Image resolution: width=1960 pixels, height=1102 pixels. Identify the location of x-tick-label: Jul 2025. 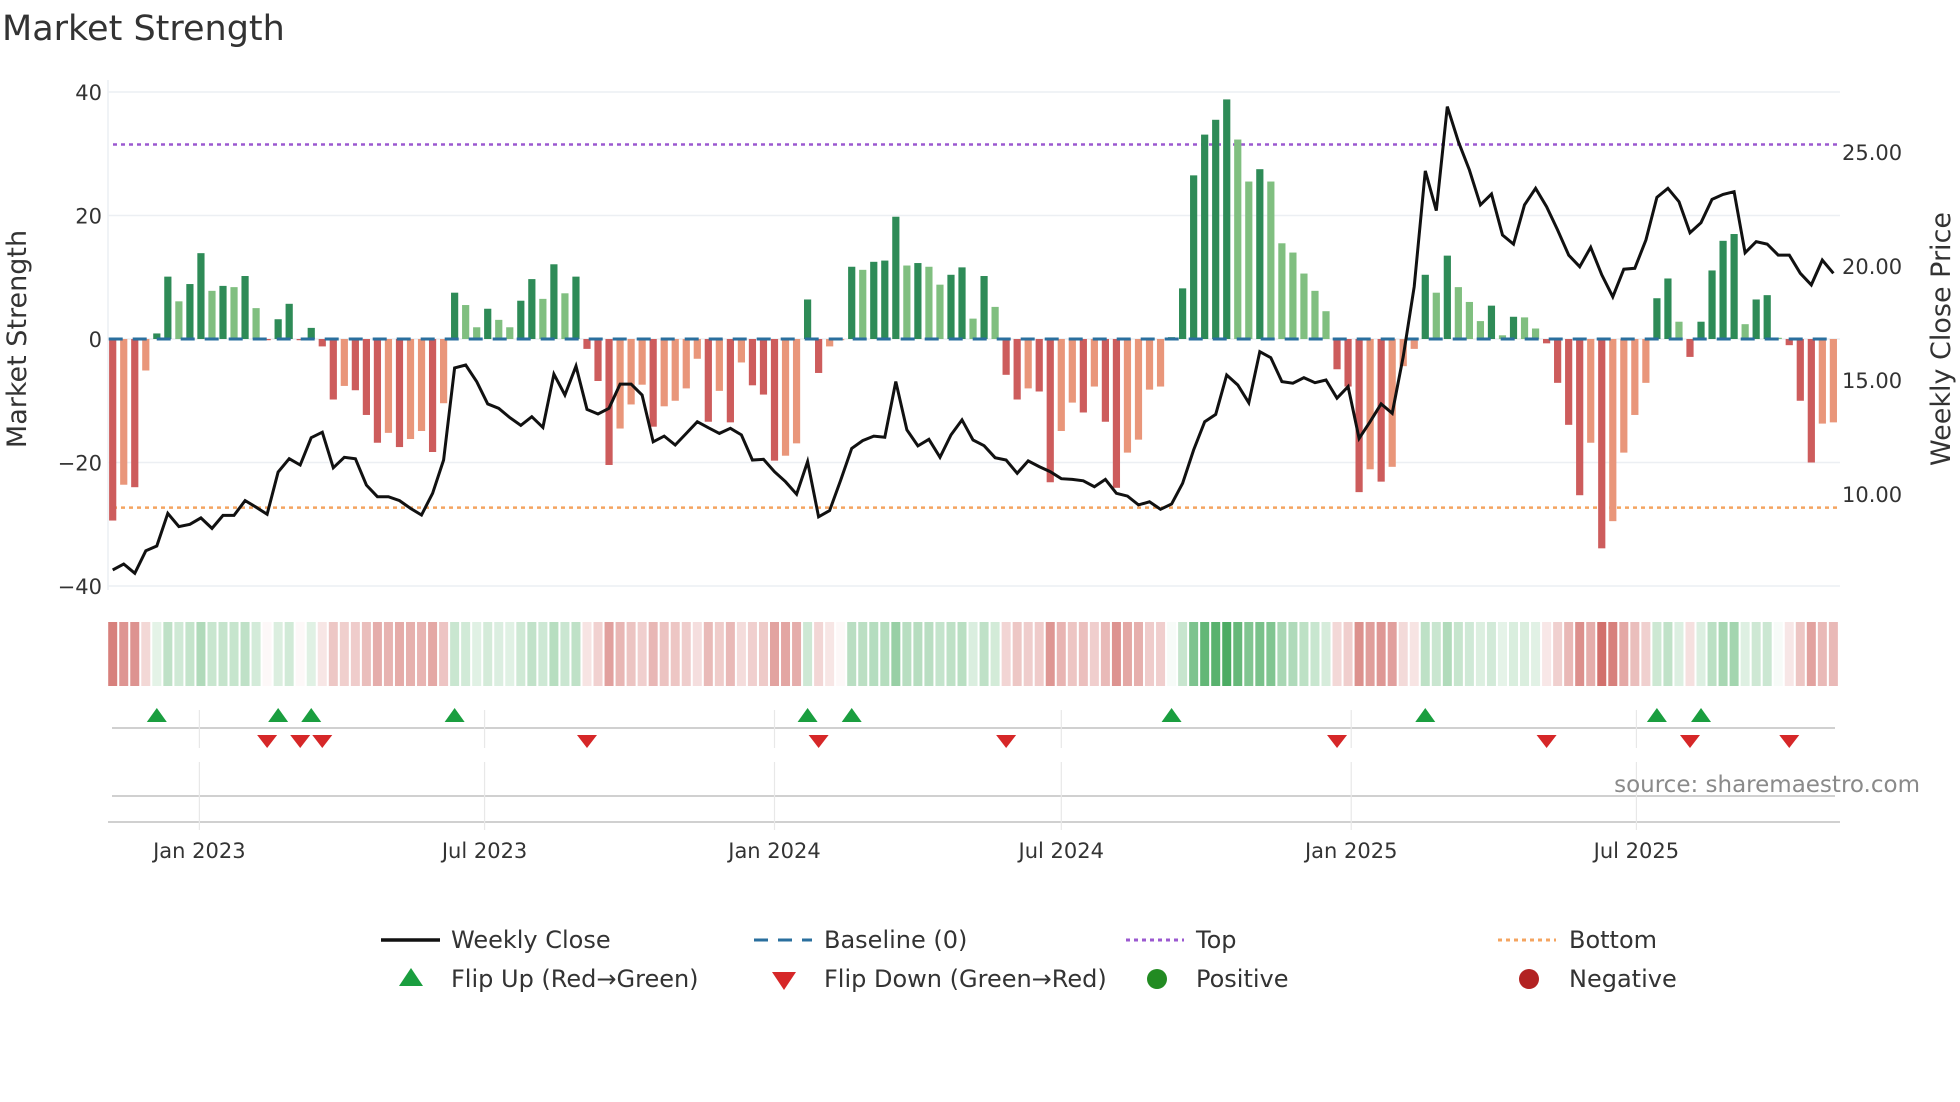
(1635, 851).